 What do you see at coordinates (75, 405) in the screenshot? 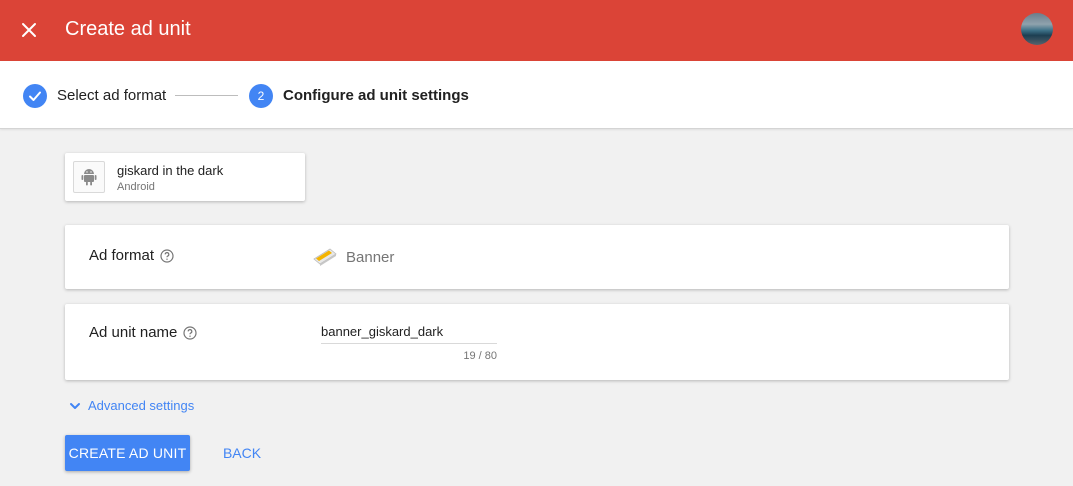
I see `chevron-down-icon` at bounding box center [75, 405].